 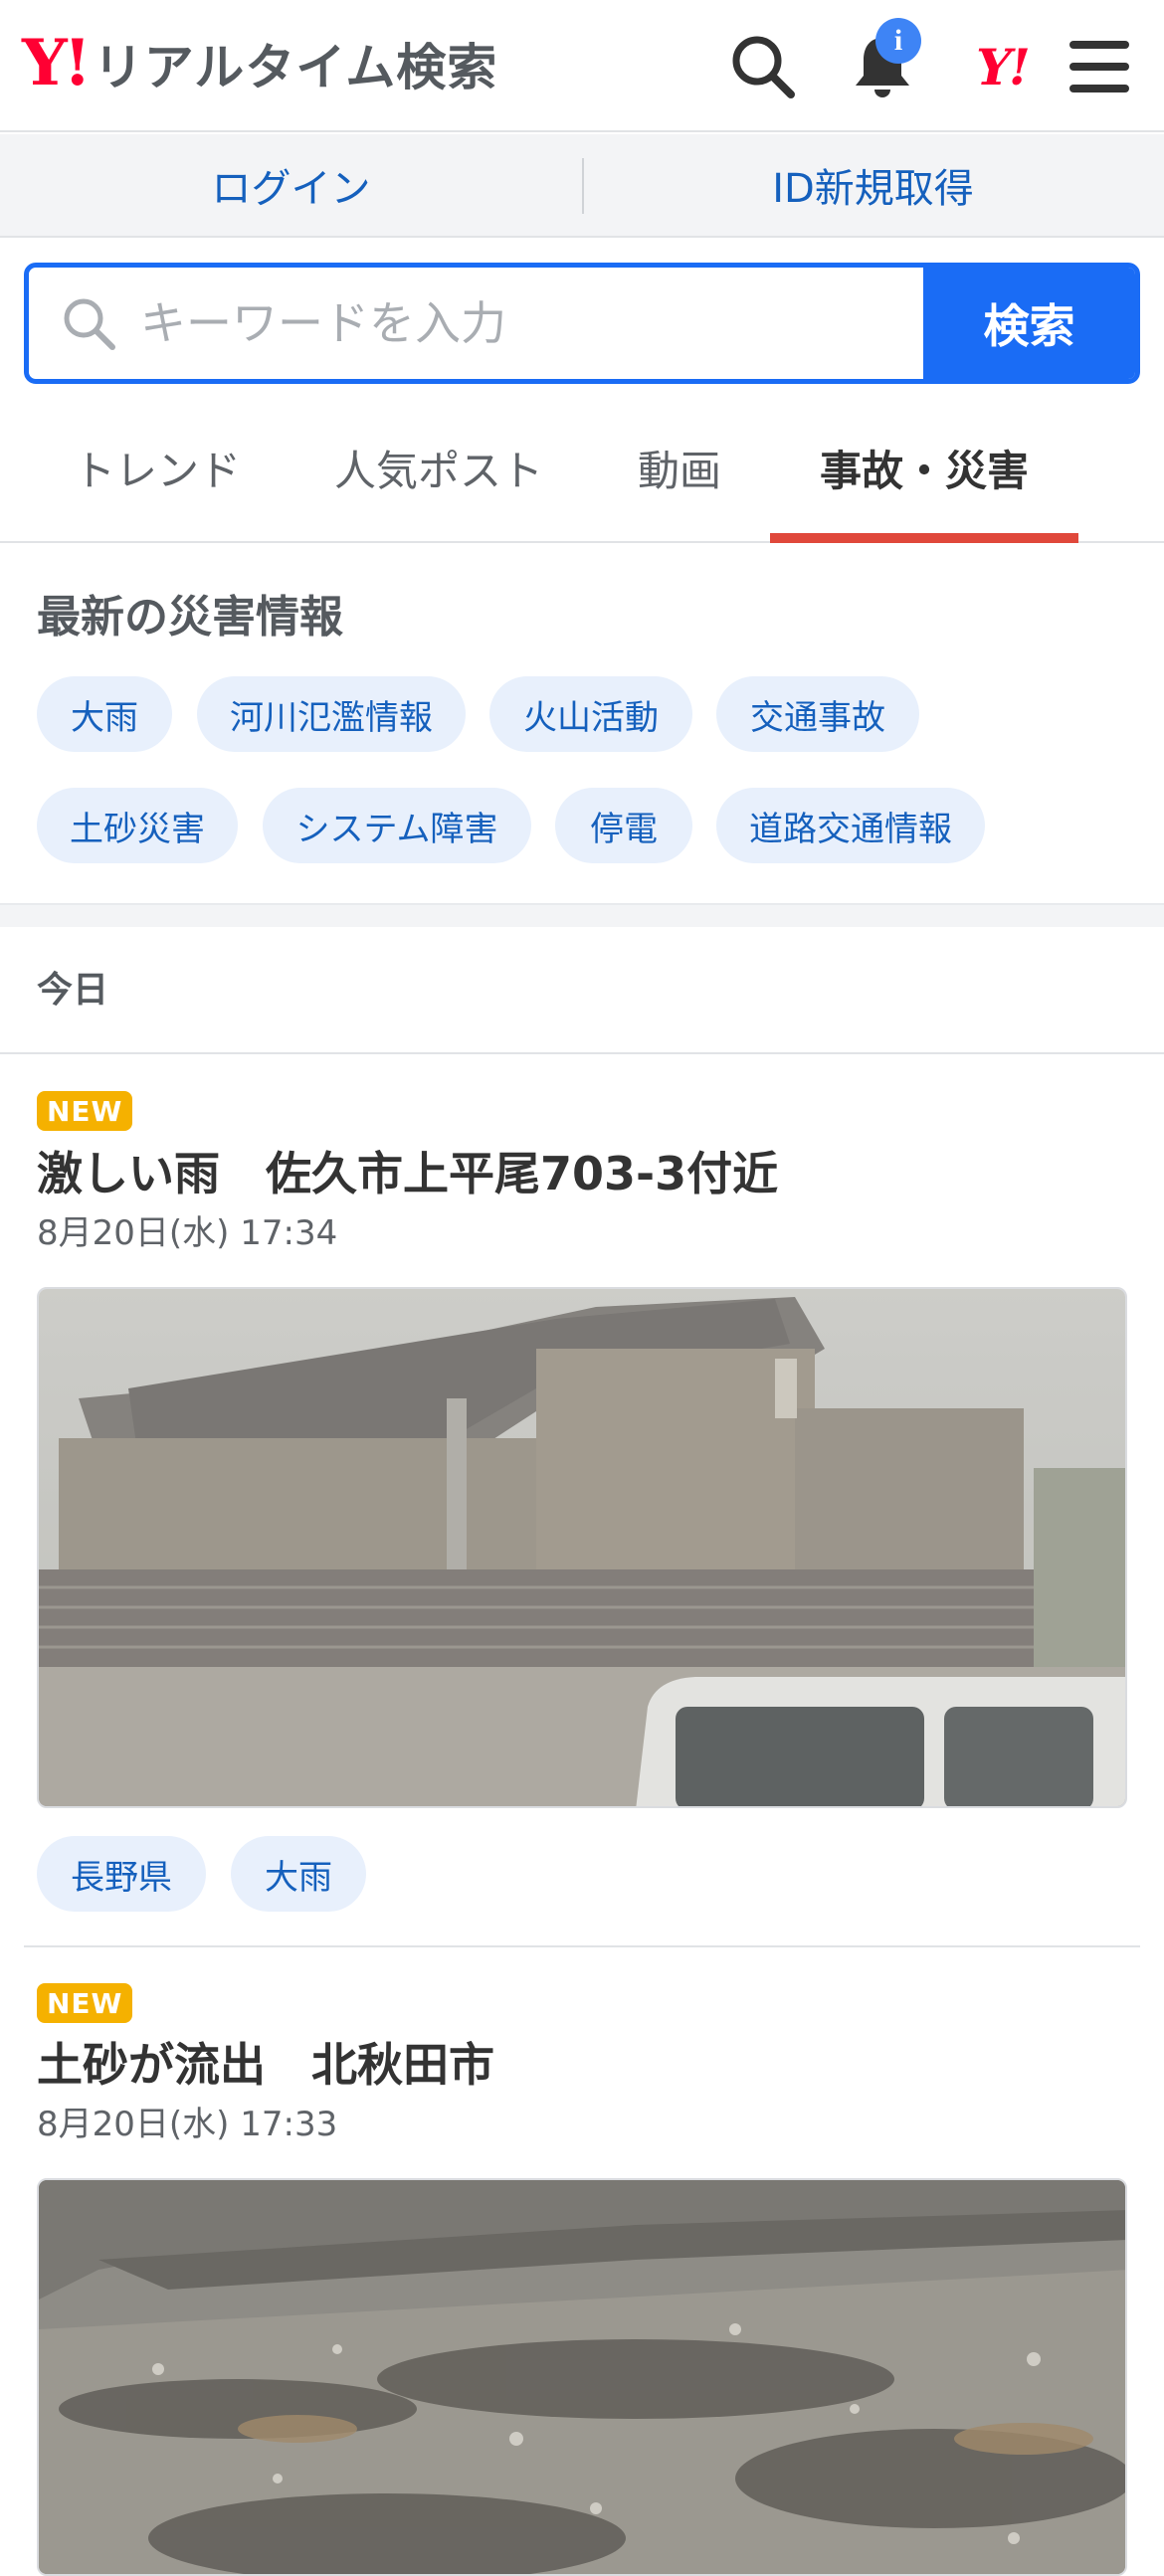 I want to click on date-group-label: 今日, so click(x=73, y=990).